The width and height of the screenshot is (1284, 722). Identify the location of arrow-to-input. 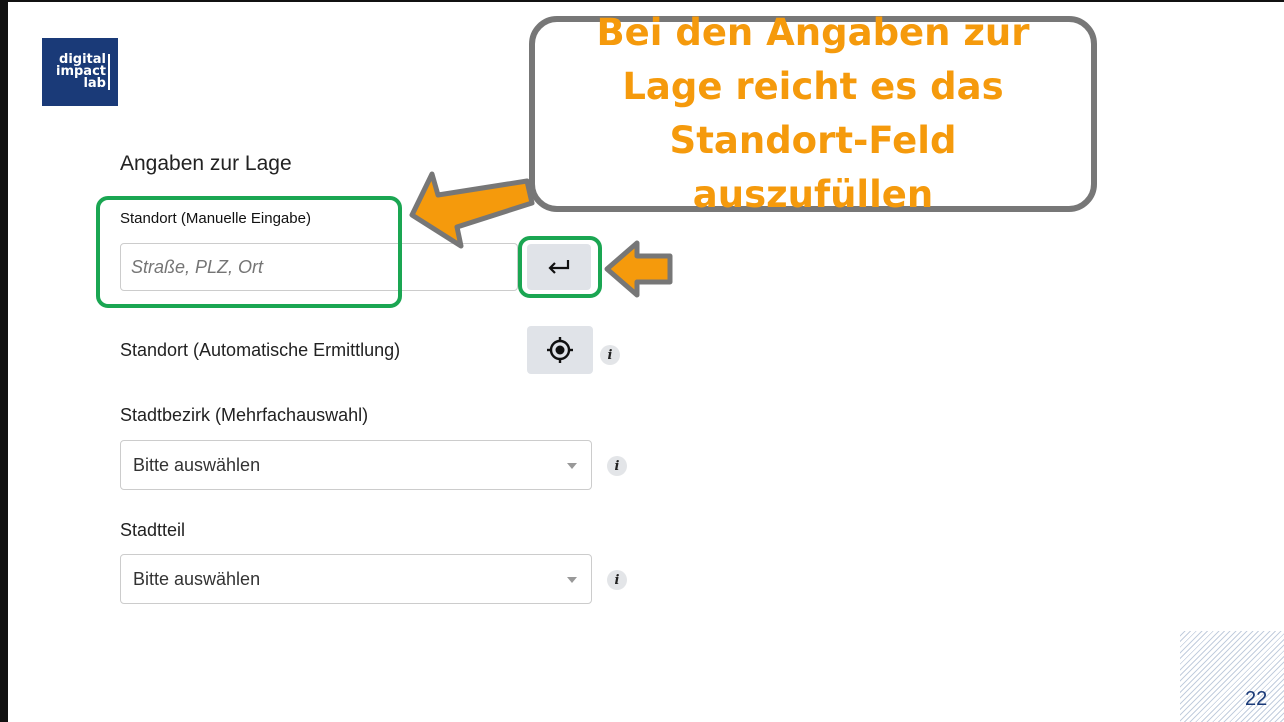
(472, 210).